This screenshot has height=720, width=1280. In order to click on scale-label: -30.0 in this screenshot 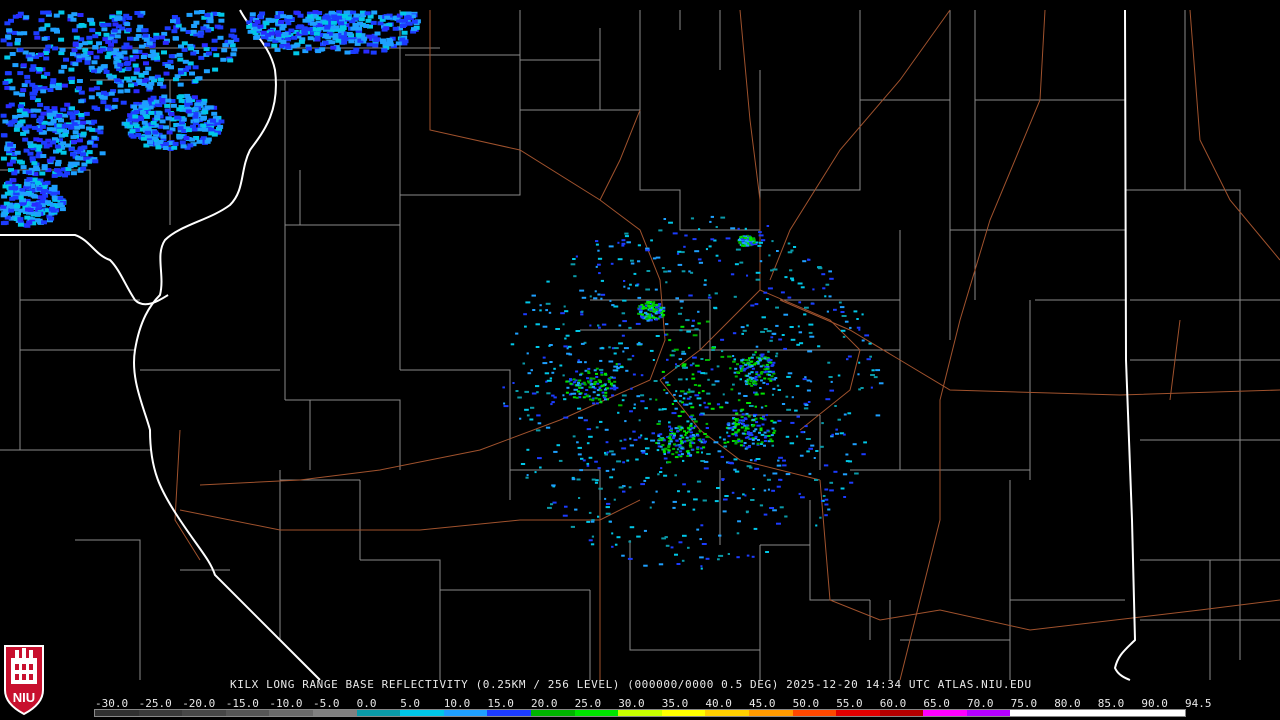, I will do `click(112, 703)`.